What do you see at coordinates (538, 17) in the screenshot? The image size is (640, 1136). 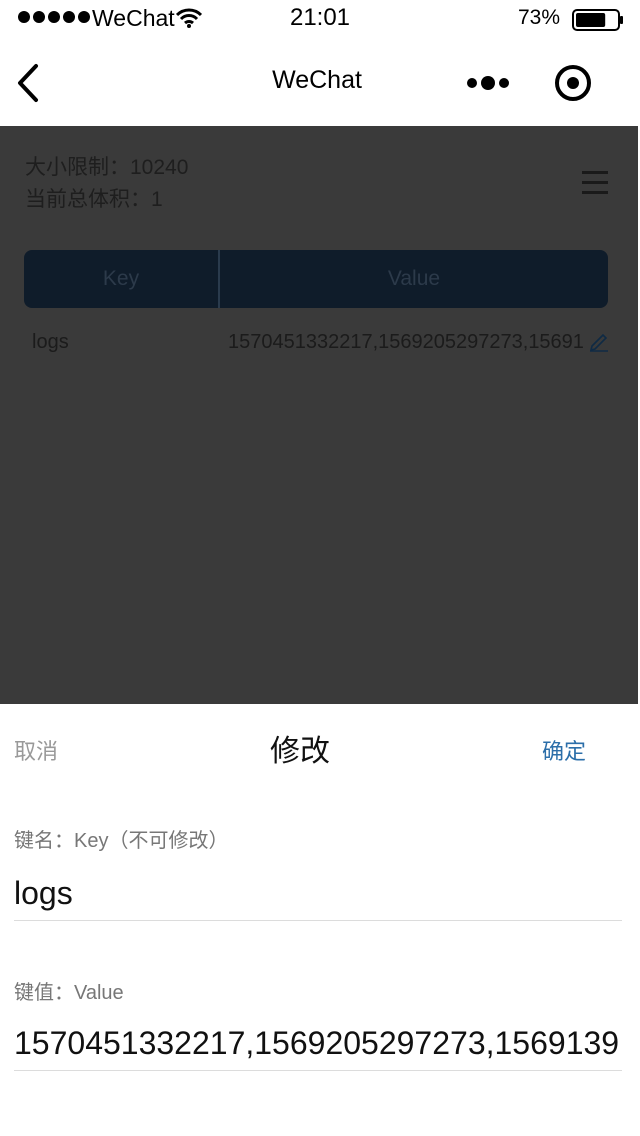 I see `battery-percent: 73%` at bounding box center [538, 17].